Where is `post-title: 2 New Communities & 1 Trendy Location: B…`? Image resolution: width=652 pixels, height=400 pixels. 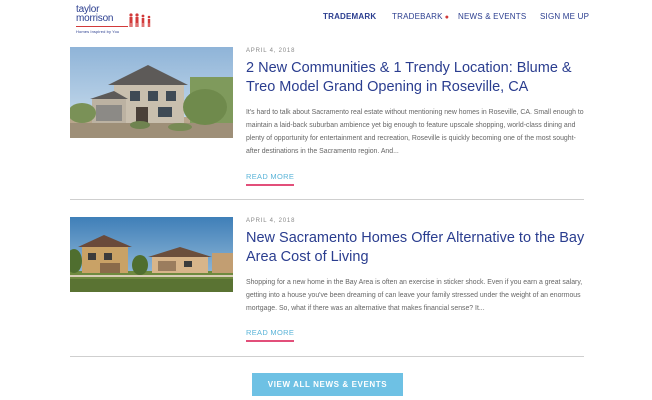 post-title: 2 New Communities & 1 Trendy Location: B… is located at coordinates (416, 78).